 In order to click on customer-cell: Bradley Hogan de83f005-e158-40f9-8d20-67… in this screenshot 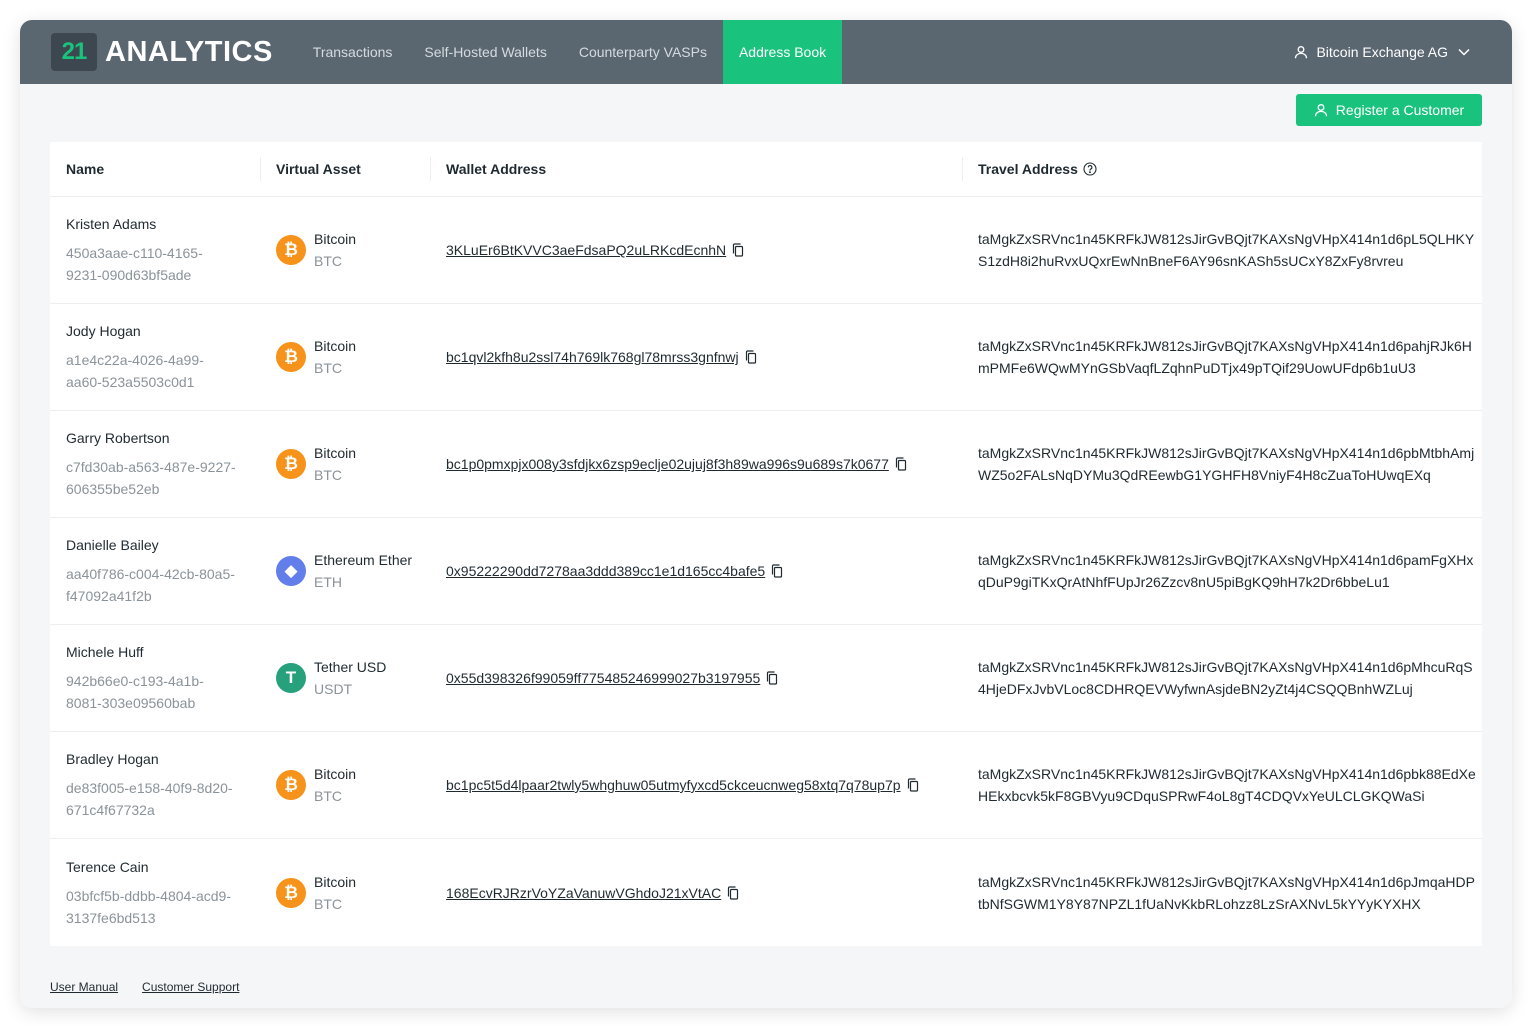, I will do `click(155, 785)`.